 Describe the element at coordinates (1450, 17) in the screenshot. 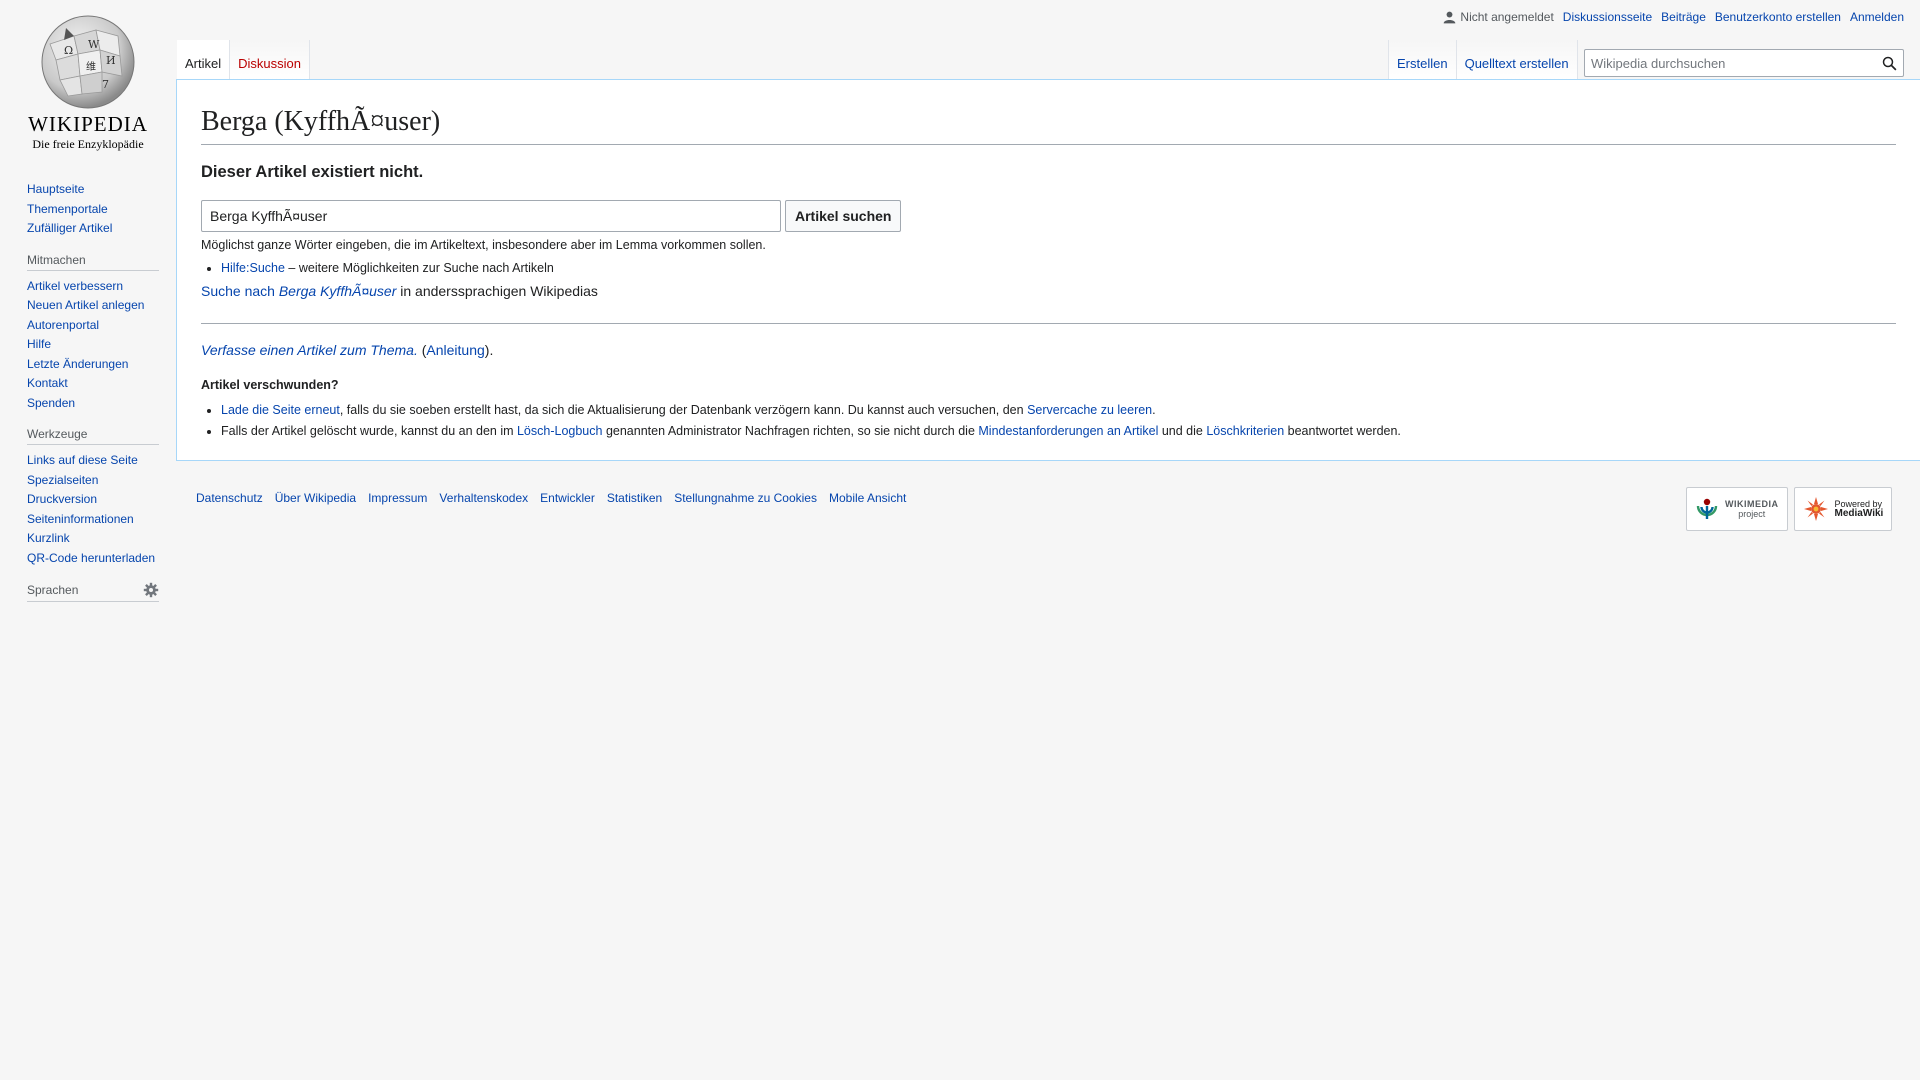

I see `user-icon` at that location.